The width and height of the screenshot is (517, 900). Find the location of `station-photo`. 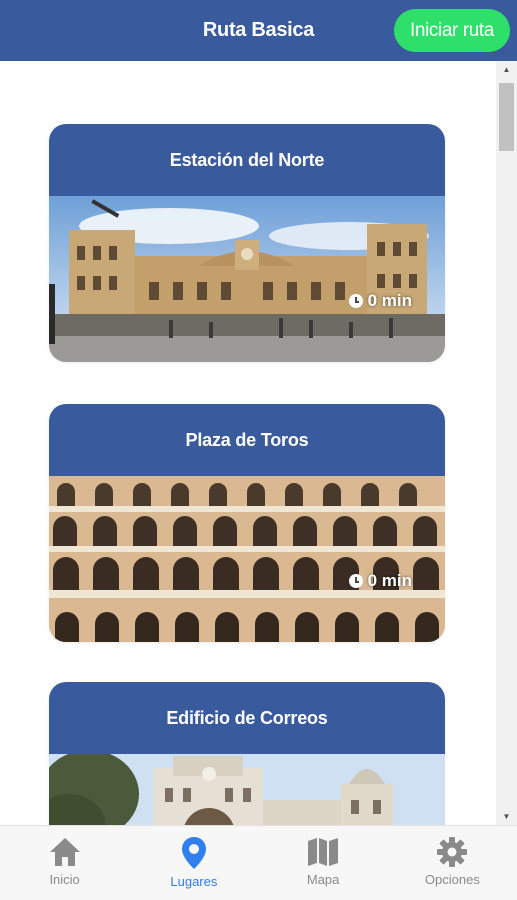

station-photo is located at coordinates (247, 279).